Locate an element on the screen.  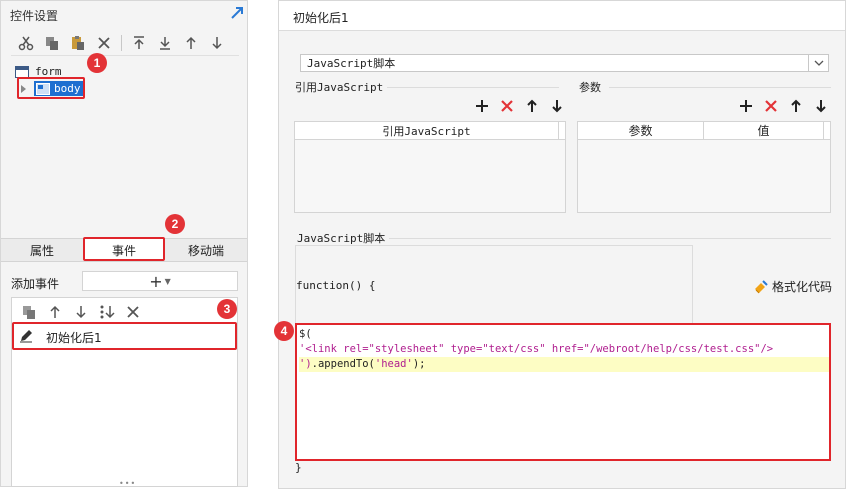
callout-badge-4: 4 is located at coordinates (284, 331).